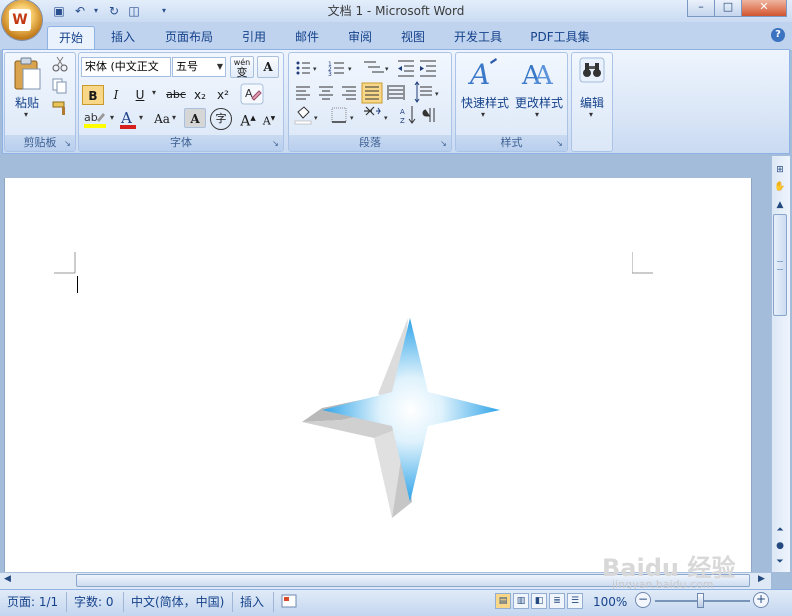 This screenshot has width=792, height=616. Describe the element at coordinates (123, 37) in the screenshot. I see `tab-insert: 插入` at that location.